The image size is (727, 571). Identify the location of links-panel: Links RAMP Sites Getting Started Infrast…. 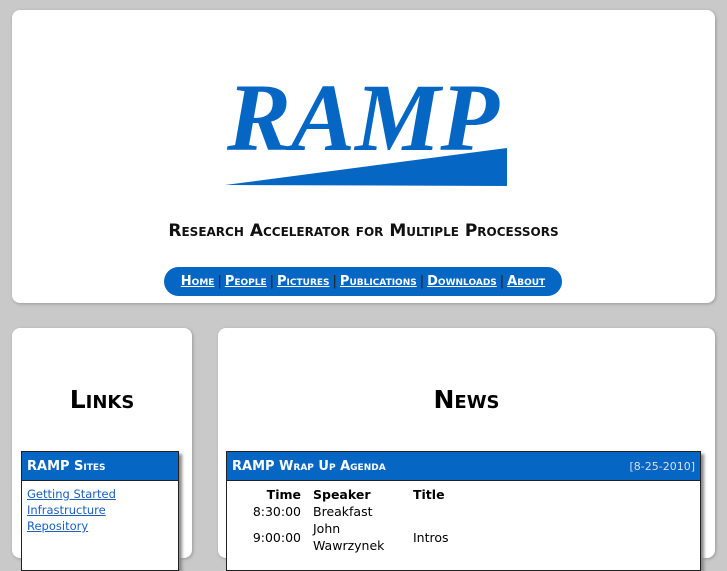
(102, 449).